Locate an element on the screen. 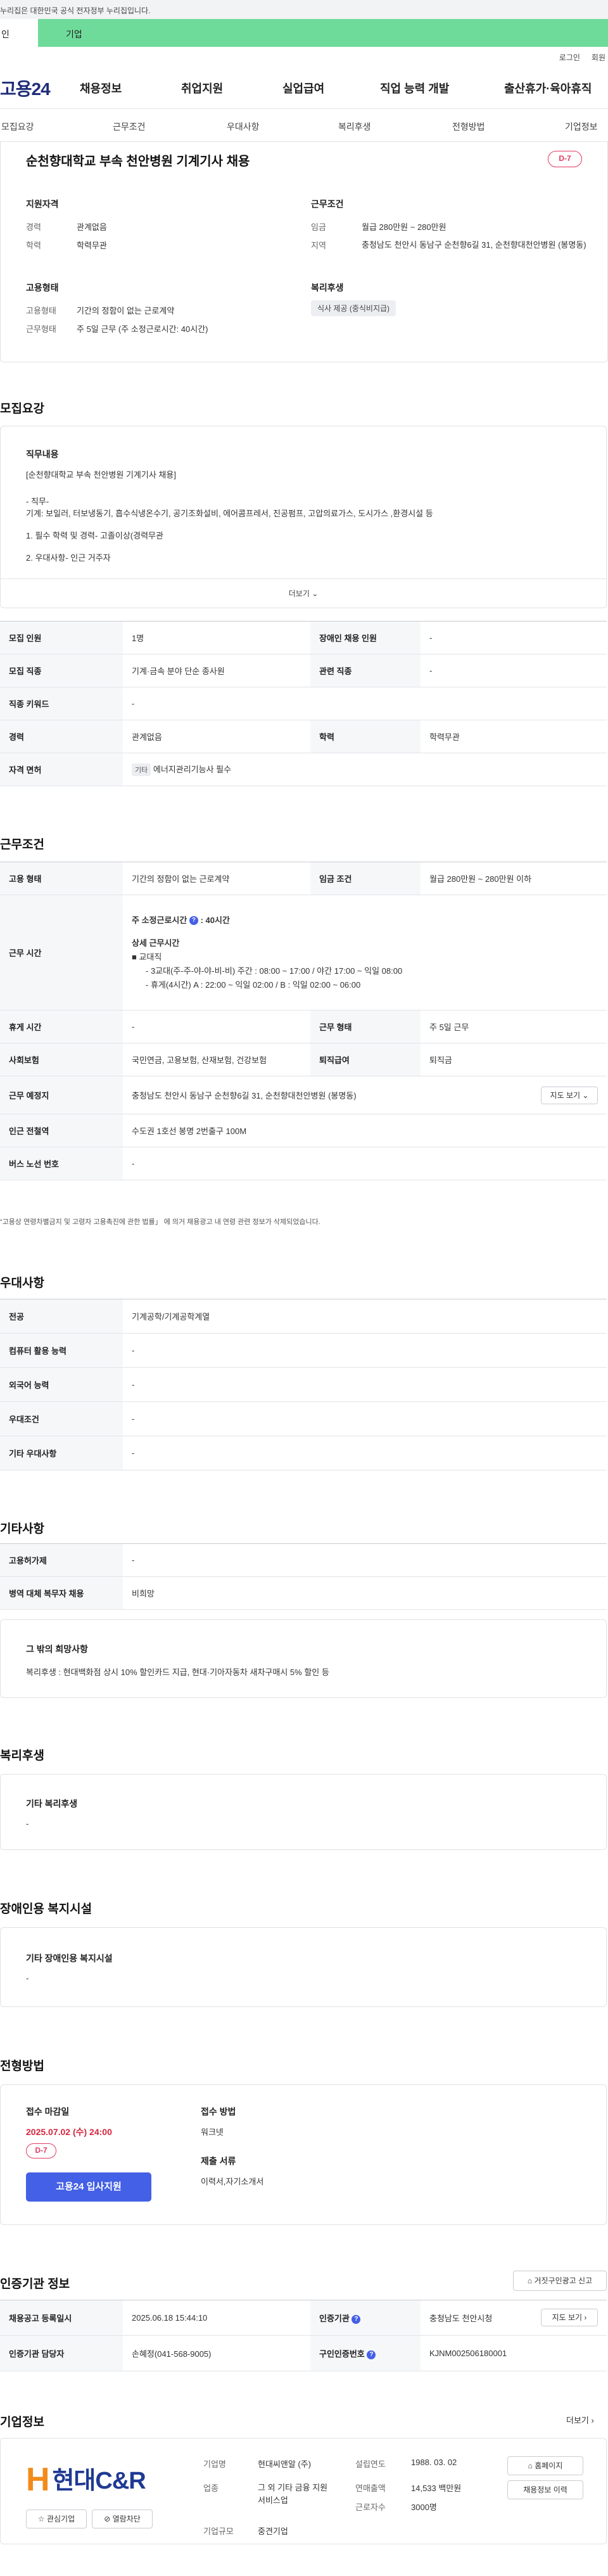 The height and width of the screenshot is (2576, 608). table-row: 버스 노선 번호 - is located at coordinates (303, 1163).